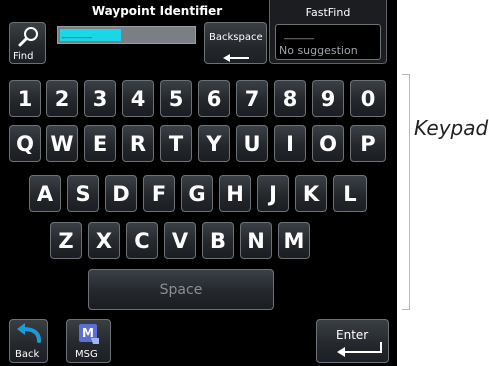  I want to click on key-q: Q, so click(25, 143).